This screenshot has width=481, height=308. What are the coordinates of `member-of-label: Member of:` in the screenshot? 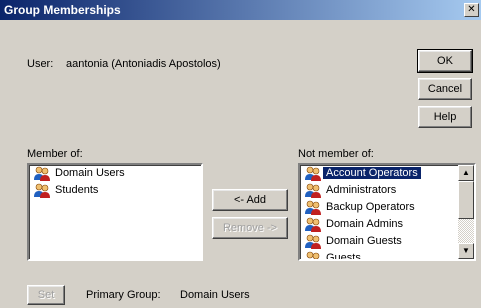 It's located at (55, 154).